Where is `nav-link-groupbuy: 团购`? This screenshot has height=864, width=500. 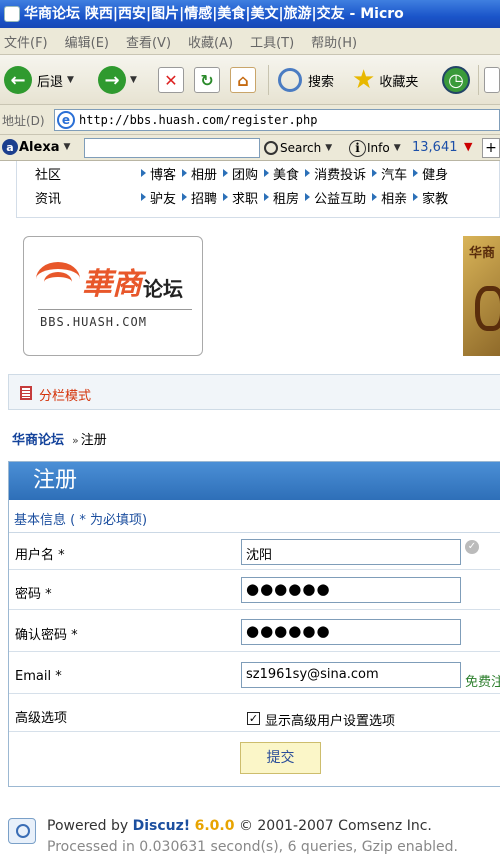
nav-link-groupbuy: 团购 is located at coordinates (239, 173).